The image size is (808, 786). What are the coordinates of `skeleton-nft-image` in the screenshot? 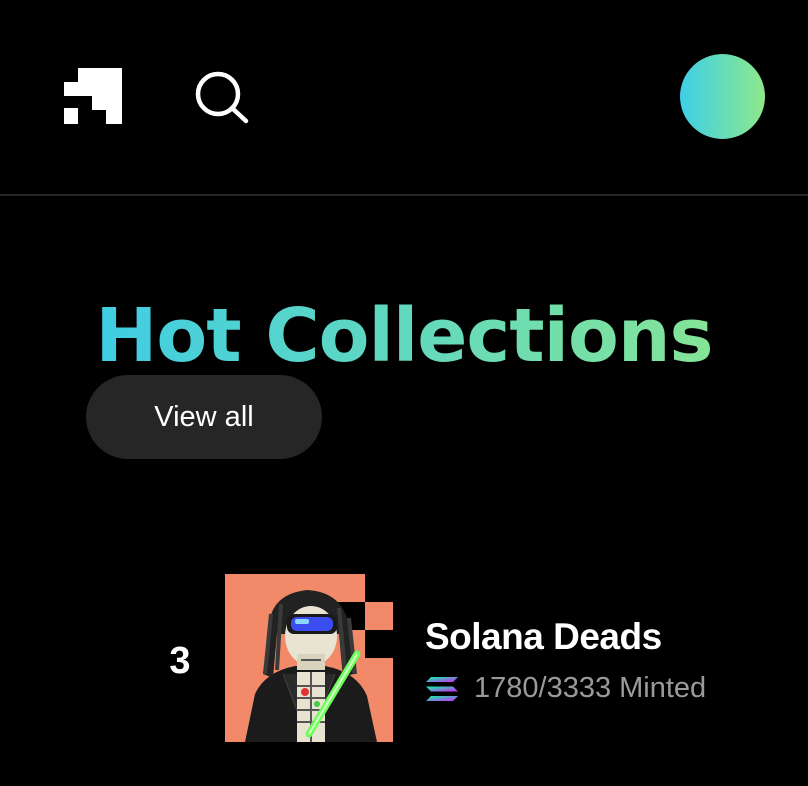 It's located at (309, 658).